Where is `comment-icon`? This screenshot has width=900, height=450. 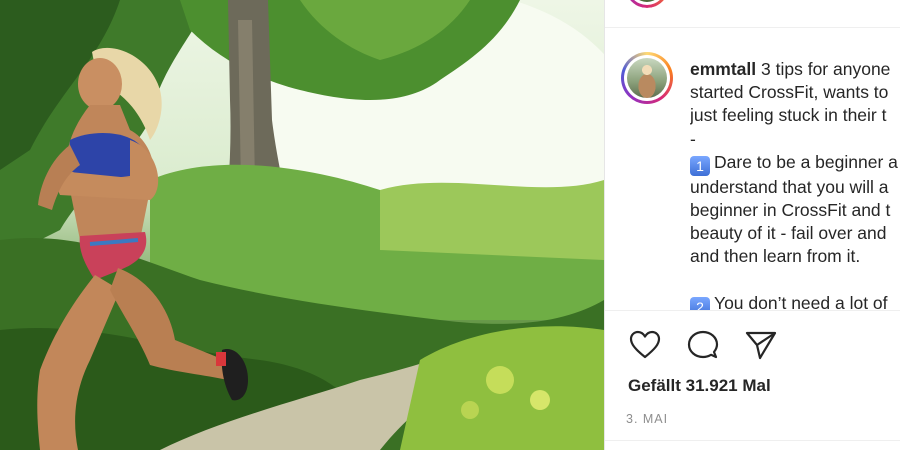
comment-icon is located at coordinates (703, 345).